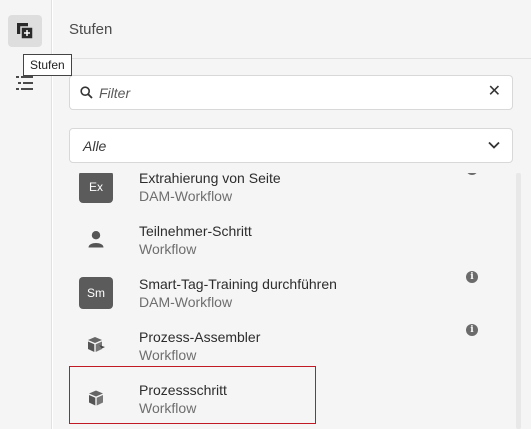  What do you see at coordinates (96, 239) in the screenshot?
I see `user-icon` at bounding box center [96, 239].